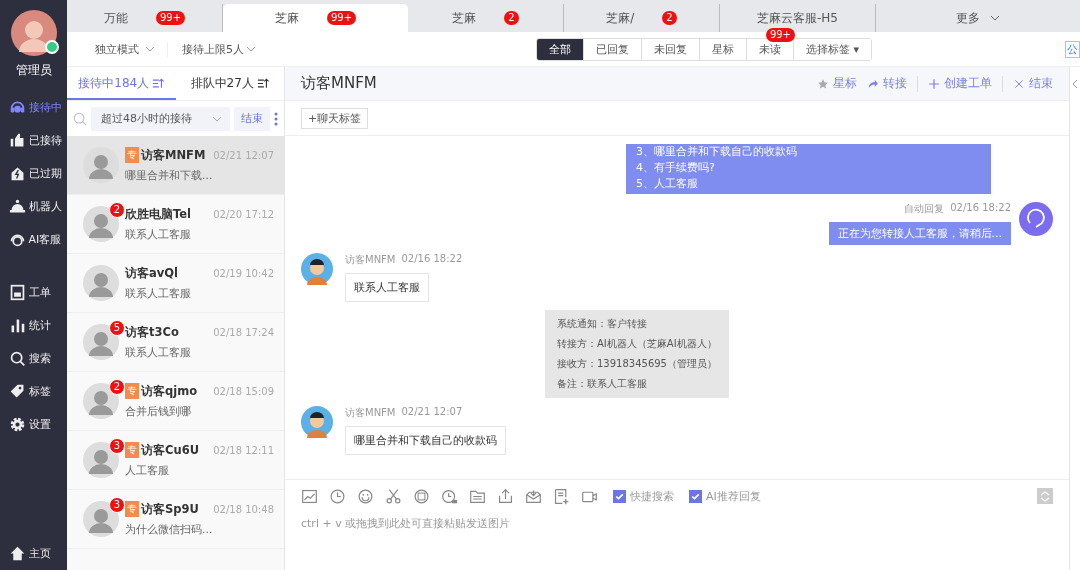  Describe the element at coordinates (387, 287) in the screenshot. I see `message-bubble: 联系人工客服` at that location.